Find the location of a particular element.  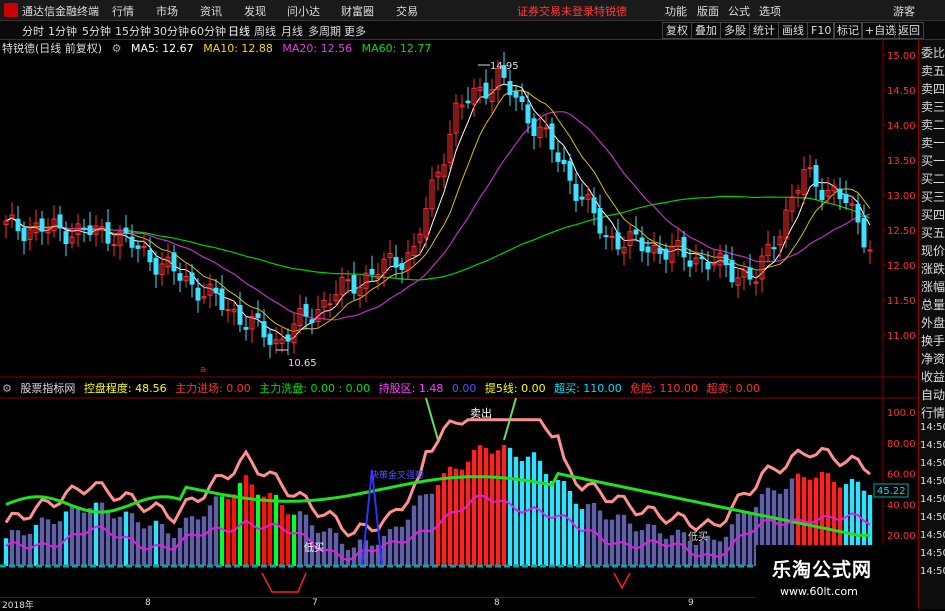

quote-panel-item: 买二 is located at coordinates (932, 178).